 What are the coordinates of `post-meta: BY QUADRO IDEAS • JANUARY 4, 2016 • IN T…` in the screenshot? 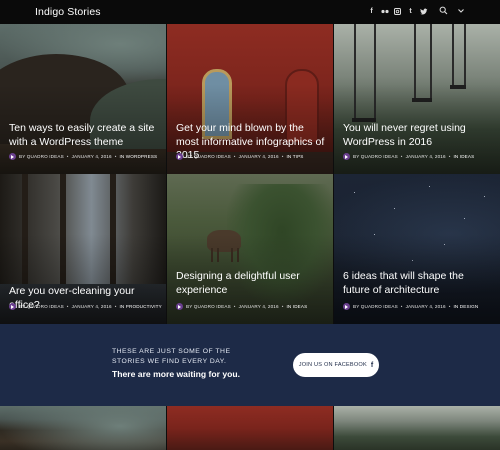 It's located at (240, 156).